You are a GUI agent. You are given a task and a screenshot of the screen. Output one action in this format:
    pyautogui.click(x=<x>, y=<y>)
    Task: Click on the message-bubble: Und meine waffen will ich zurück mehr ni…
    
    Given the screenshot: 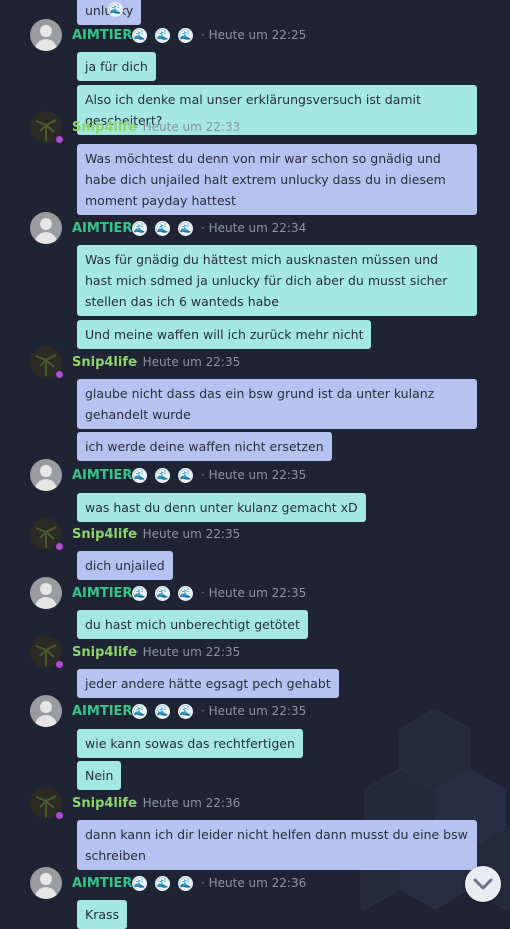 What is the action you would take?
    pyautogui.click(x=224, y=334)
    